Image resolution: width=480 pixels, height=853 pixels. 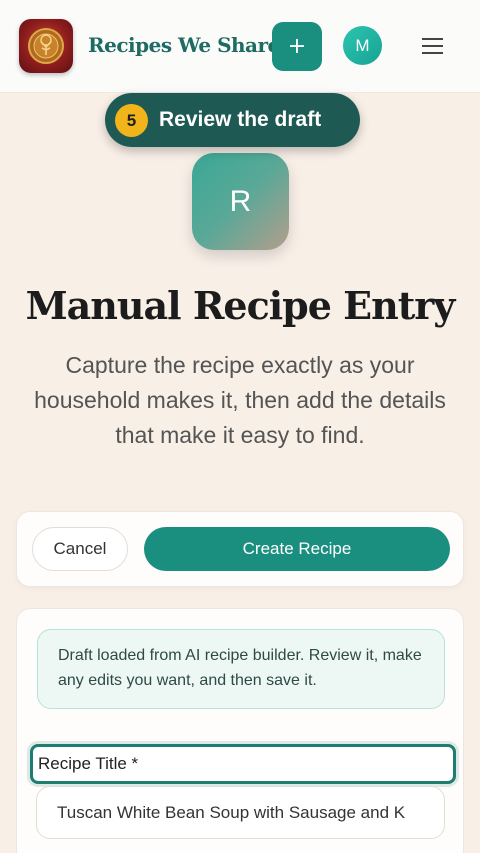 I want to click on add-recipe-button: +, so click(x=297, y=46).